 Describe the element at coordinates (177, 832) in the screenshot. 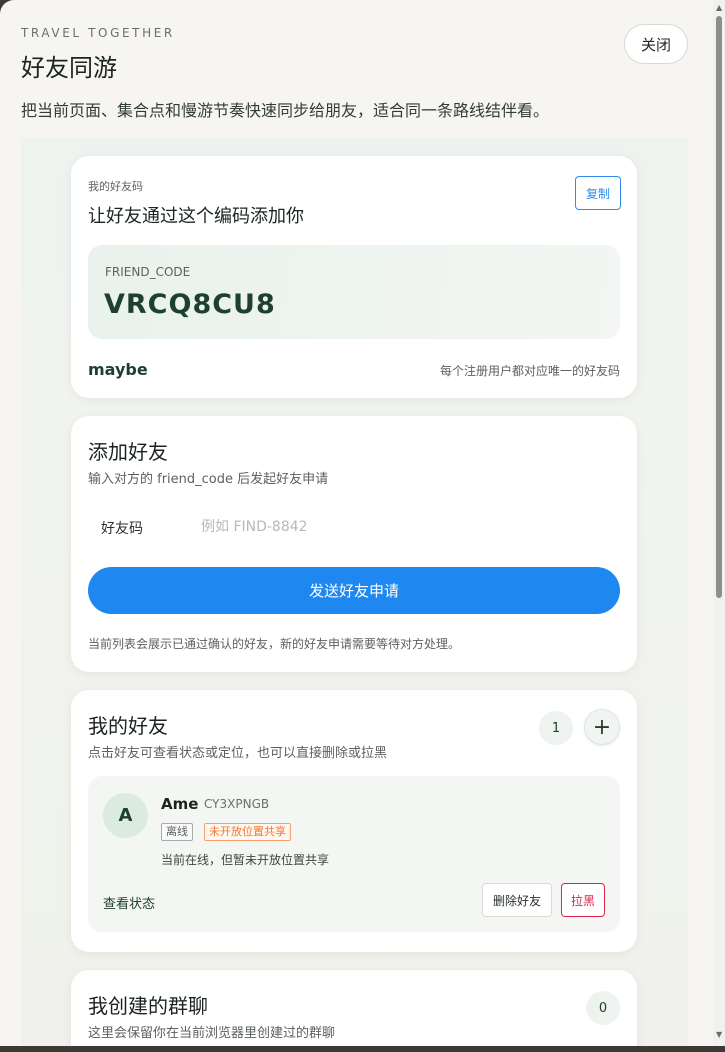

I see `status-badge-offline: 离线` at that location.